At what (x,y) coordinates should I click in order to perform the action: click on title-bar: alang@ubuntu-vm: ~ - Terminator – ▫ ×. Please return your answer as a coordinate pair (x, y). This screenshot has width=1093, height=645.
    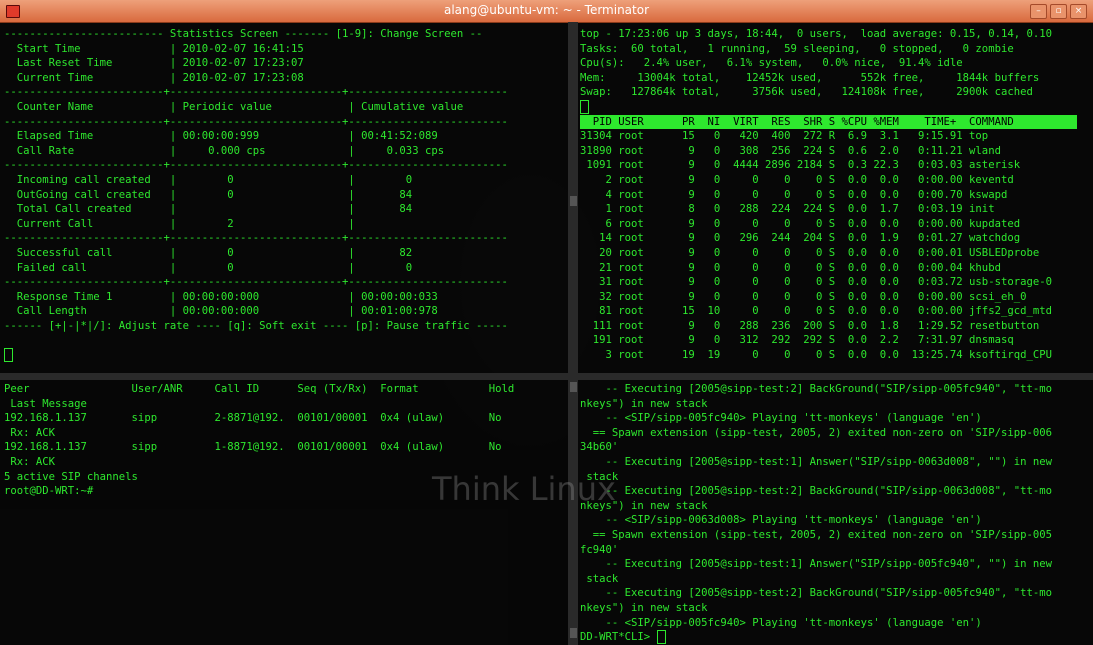
    Looking at the image, I should click on (546, 11).